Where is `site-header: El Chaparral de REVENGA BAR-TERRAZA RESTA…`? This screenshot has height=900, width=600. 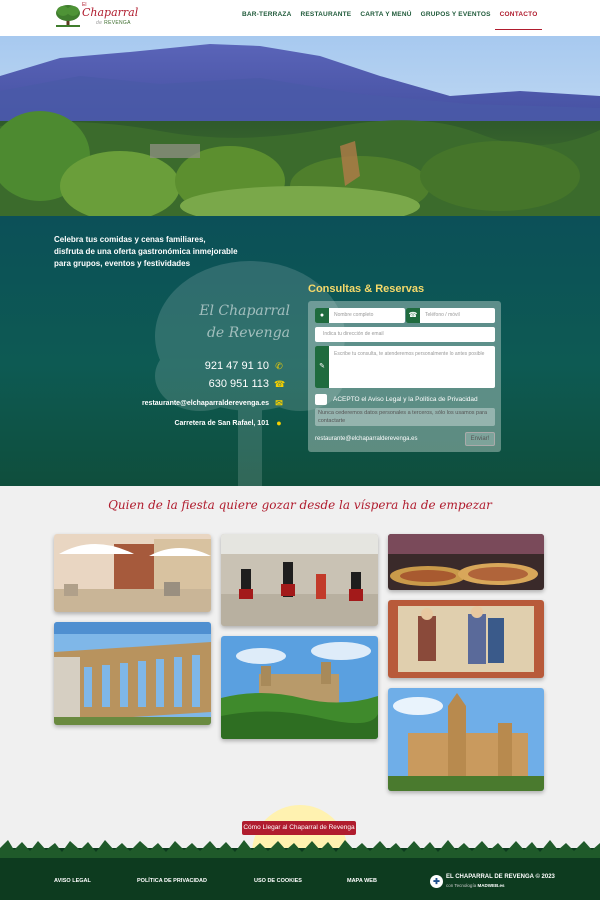 site-header: El Chaparral de REVENGA BAR-TERRAZA RESTA… is located at coordinates (300, 18).